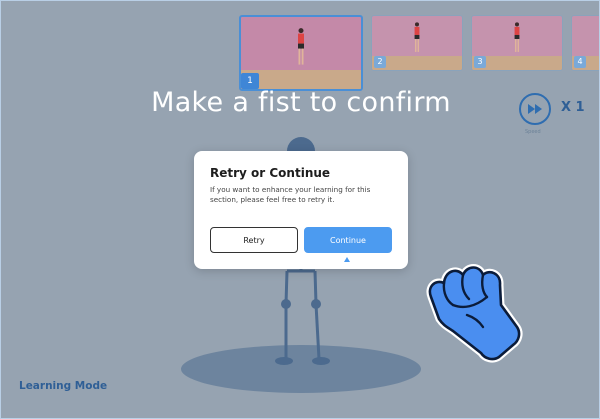  I want to click on gesture-instruction: Make a fist to confirm, so click(301, 102).